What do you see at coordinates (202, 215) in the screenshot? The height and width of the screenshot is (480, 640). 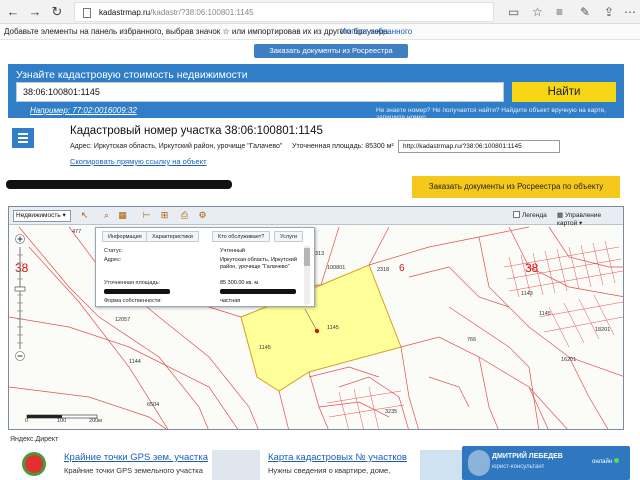 I see `settings-icon: ⚙` at bounding box center [202, 215].